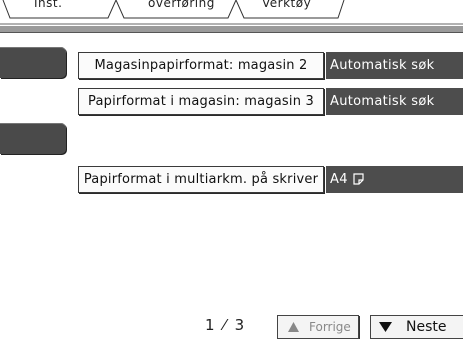 The width and height of the screenshot is (463, 339). I want to click on tab-inst: Inst., so click(48, 5).